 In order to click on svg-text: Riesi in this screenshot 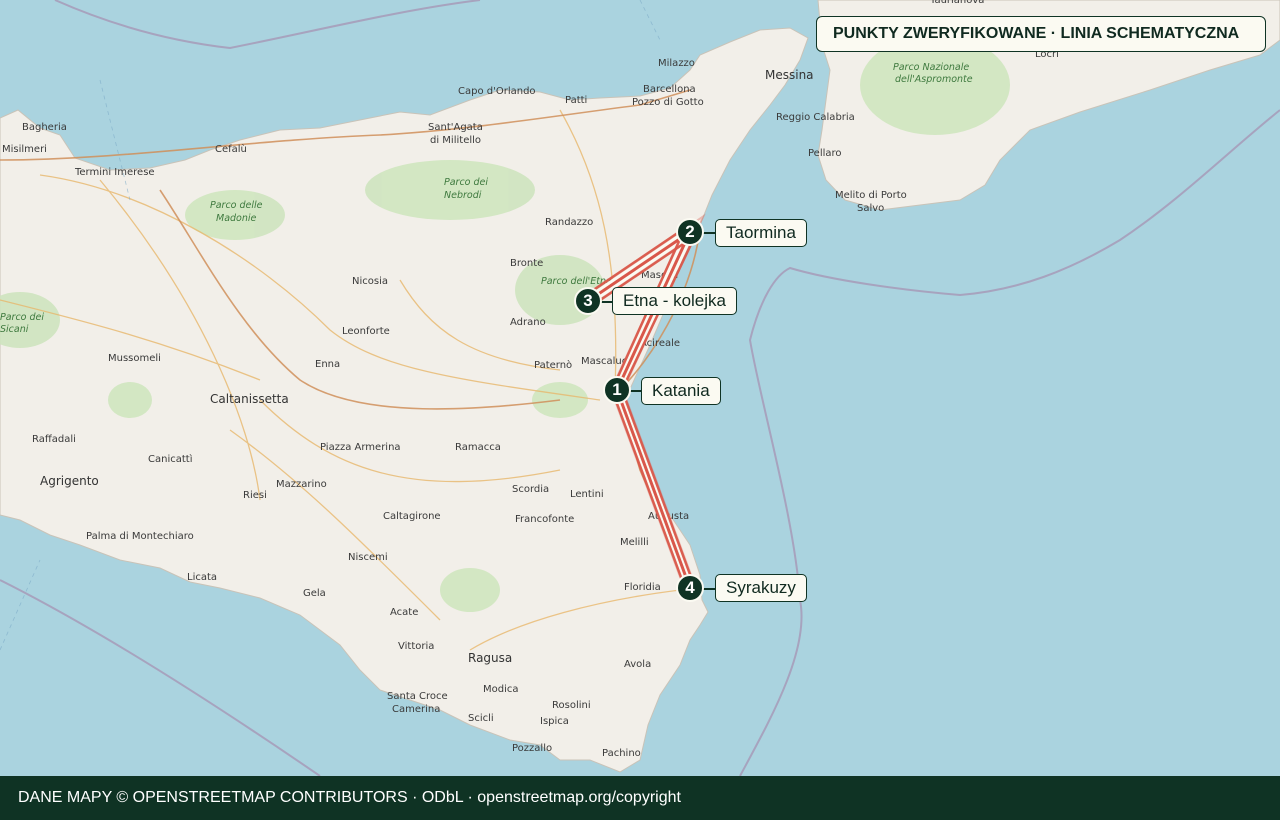, I will do `click(255, 495)`.